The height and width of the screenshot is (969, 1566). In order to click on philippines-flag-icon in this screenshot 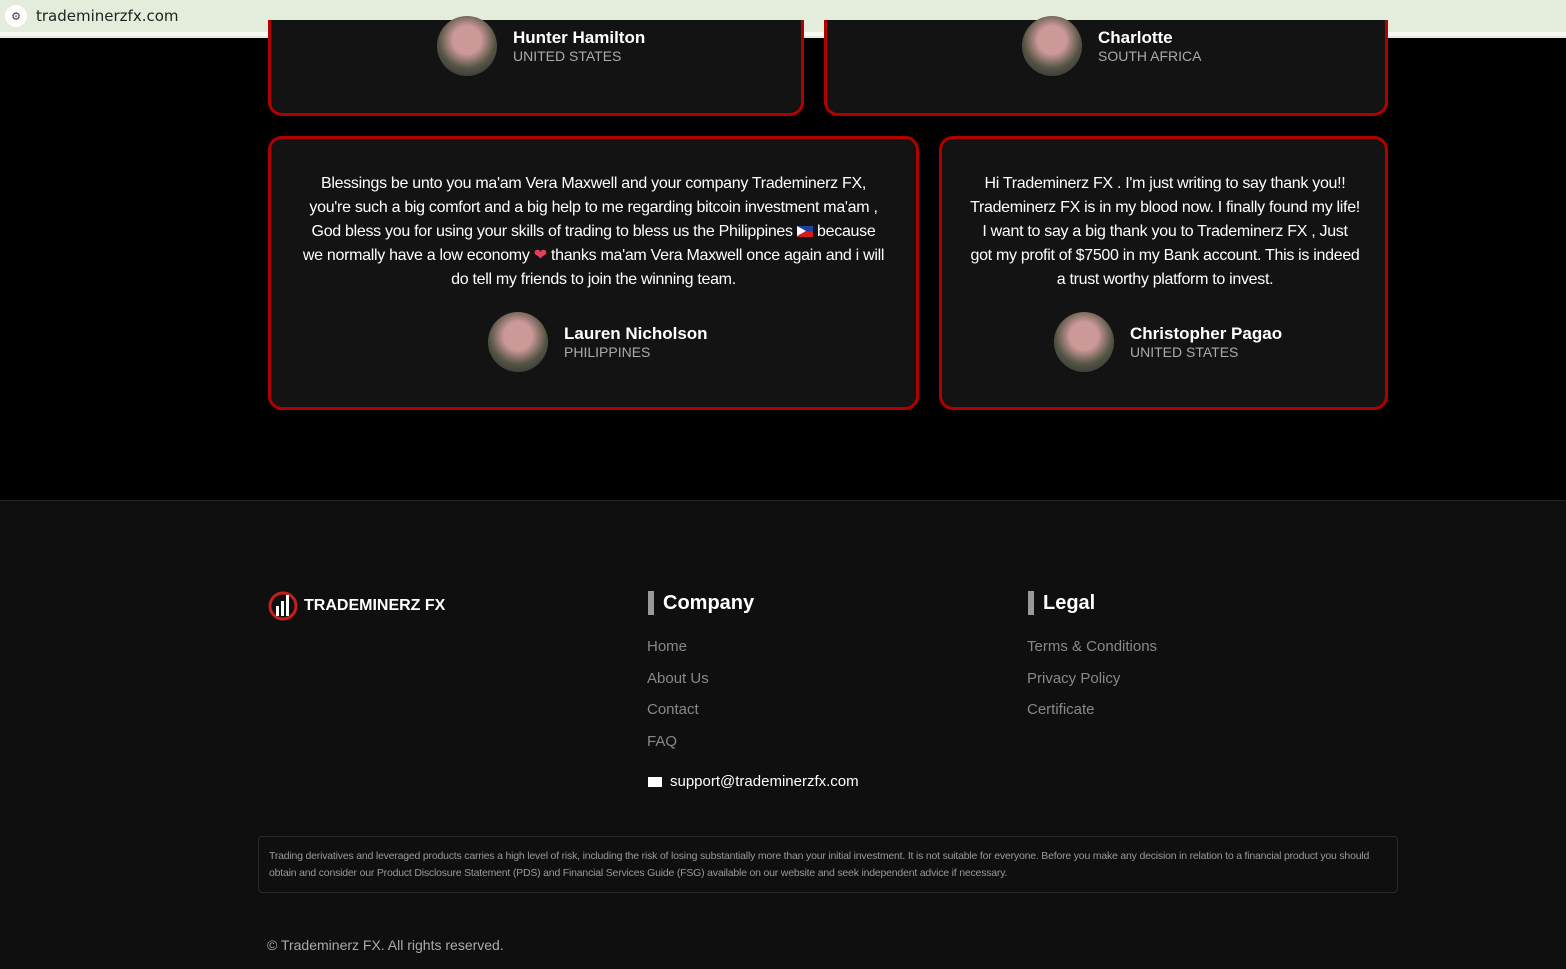, I will do `click(804, 231)`.